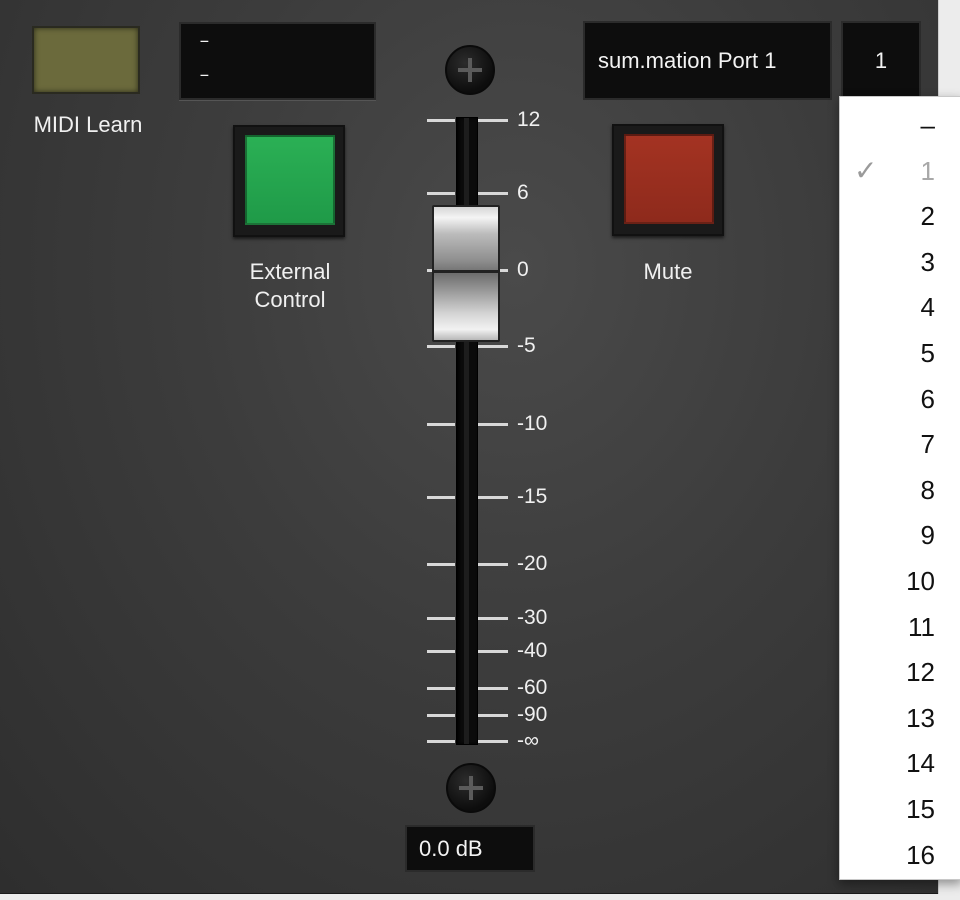  I want to click on mute-button-cap, so click(669, 179).